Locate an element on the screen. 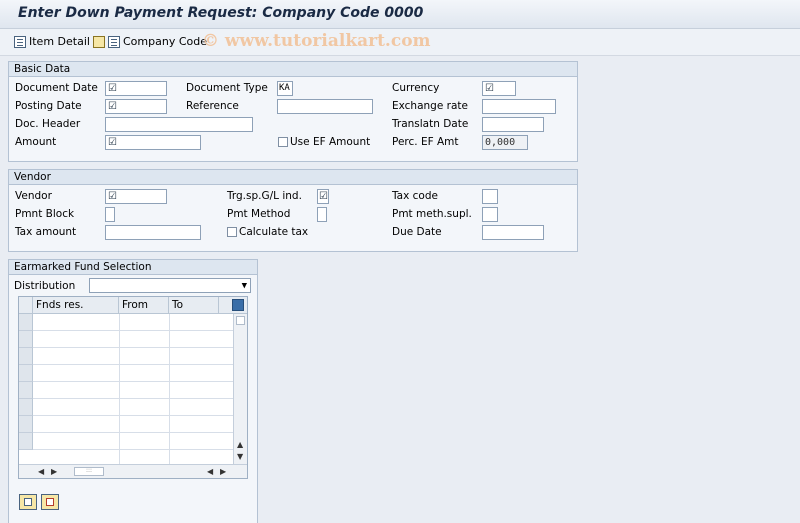  distribution-dropdown: ▼ is located at coordinates (170, 285).